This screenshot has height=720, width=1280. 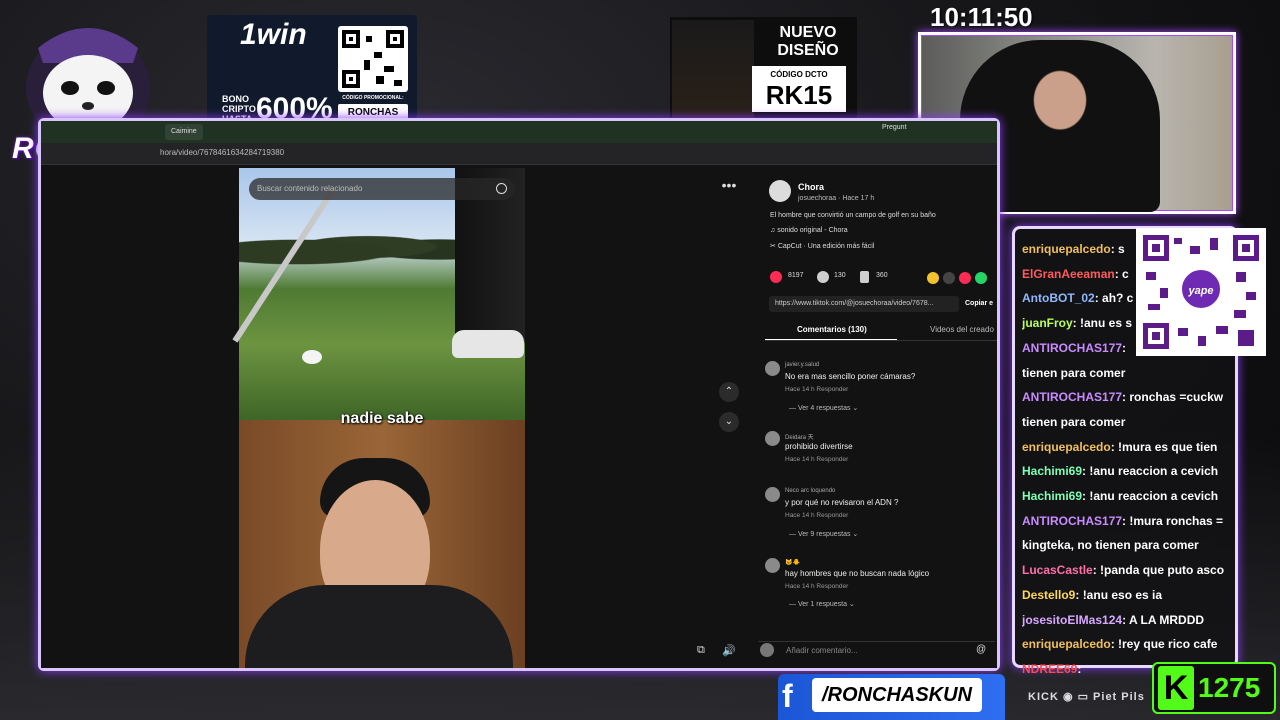 I want to click on comment-icon, so click(x=823, y=277).